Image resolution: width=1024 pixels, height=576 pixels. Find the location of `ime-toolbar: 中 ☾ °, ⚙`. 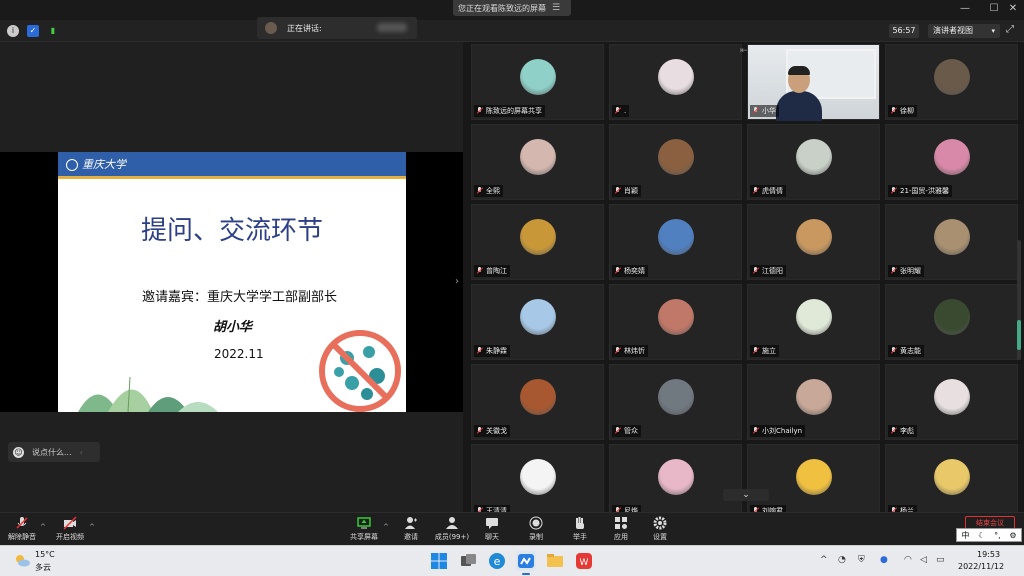

ime-toolbar: 中 ☾ °, ⚙ is located at coordinates (989, 535).